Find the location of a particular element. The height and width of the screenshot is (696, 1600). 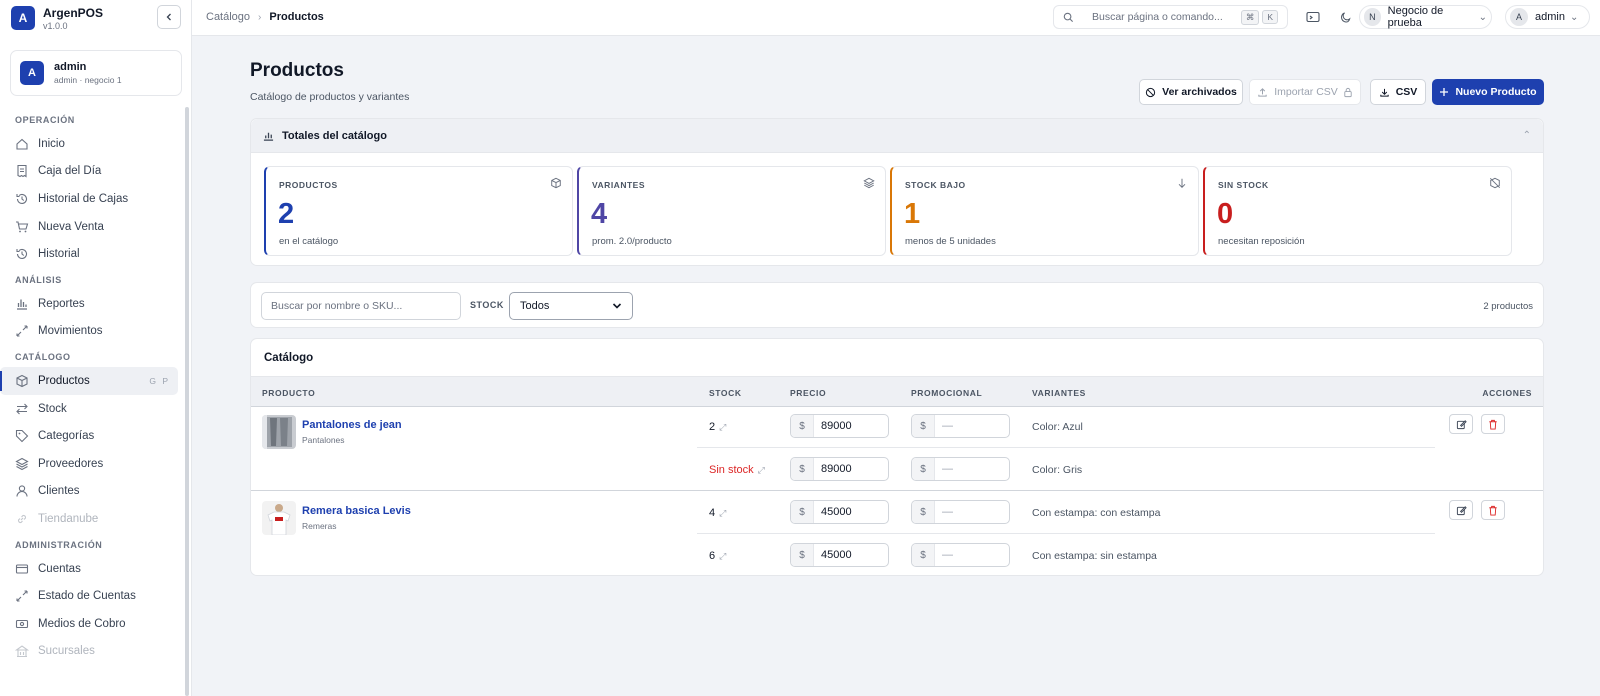

sidebar-item-label: Caja del Día is located at coordinates (70, 171).